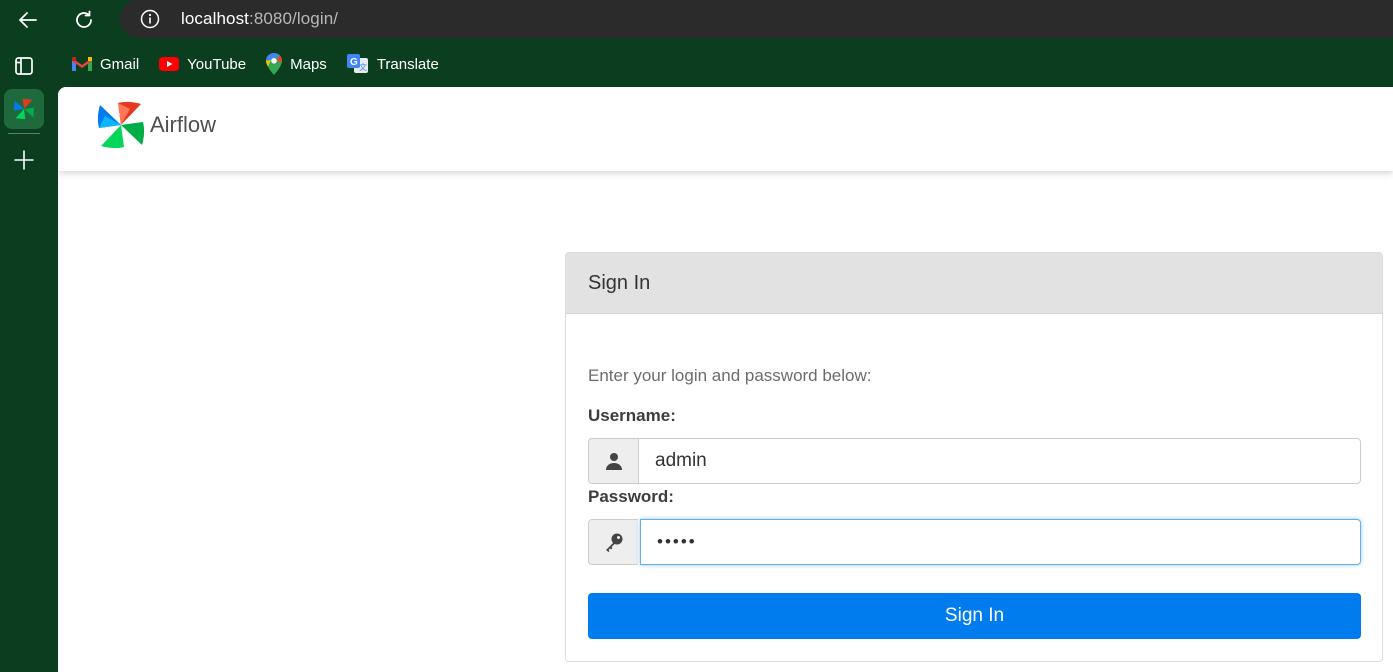  What do you see at coordinates (217, 64) in the screenshot?
I see `bookmark-label: YouTube` at bounding box center [217, 64].